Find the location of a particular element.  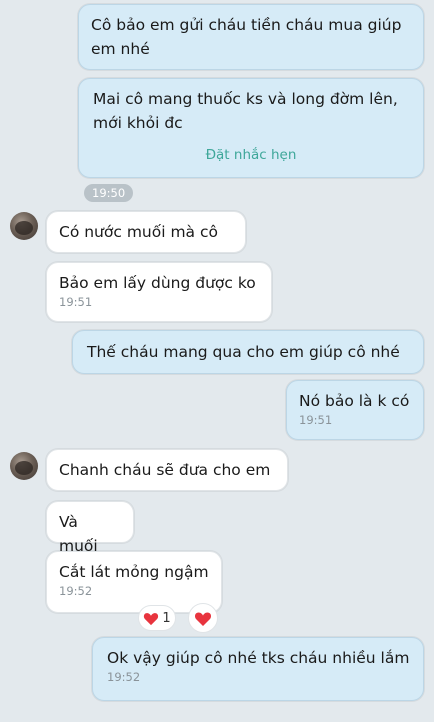

message-bubble-sent: Thế cháu mang qua cho em giúp cô nhé is located at coordinates (248, 352).